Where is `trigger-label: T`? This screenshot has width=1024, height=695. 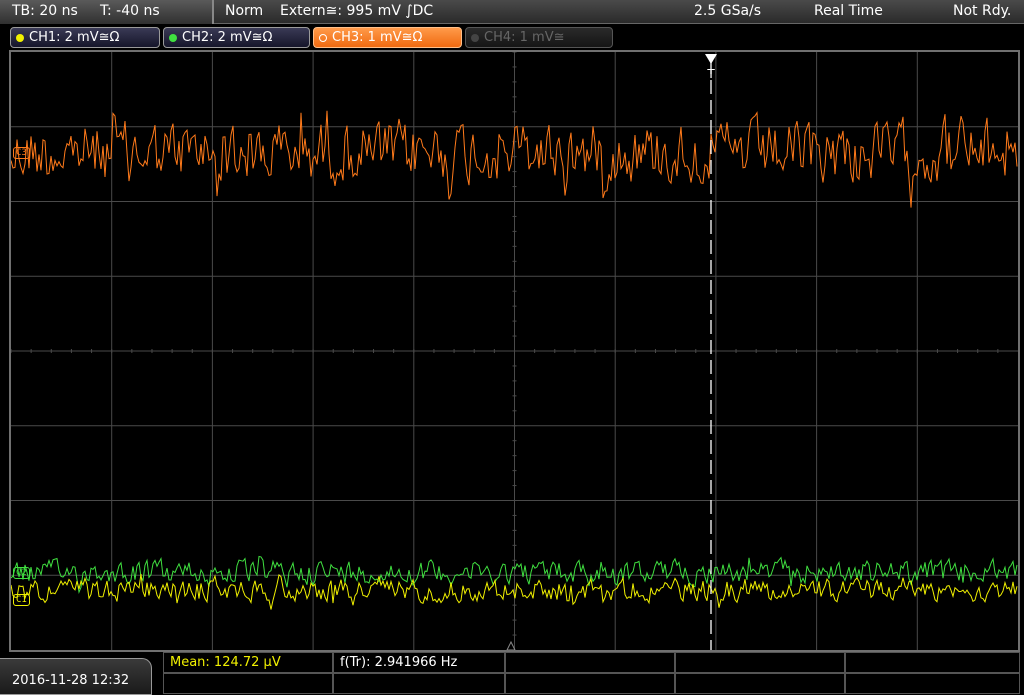 trigger-label: T is located at coordinates (710, 74).